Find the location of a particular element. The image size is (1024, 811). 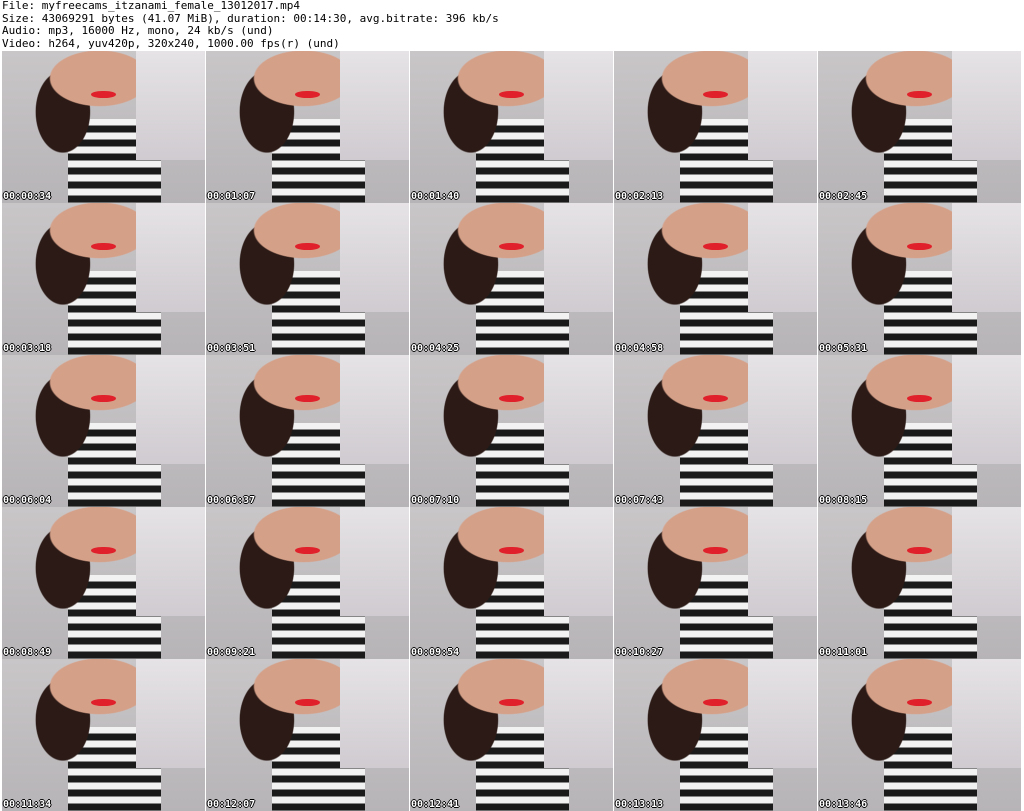

thumbnail-timestamp: 00:06:37 is located at coordinates (231, 500).